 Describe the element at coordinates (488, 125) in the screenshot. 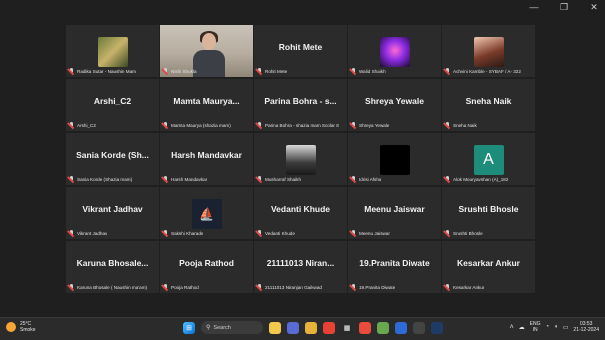

I see `participant-name-bar: Sneha Naik` at that location.